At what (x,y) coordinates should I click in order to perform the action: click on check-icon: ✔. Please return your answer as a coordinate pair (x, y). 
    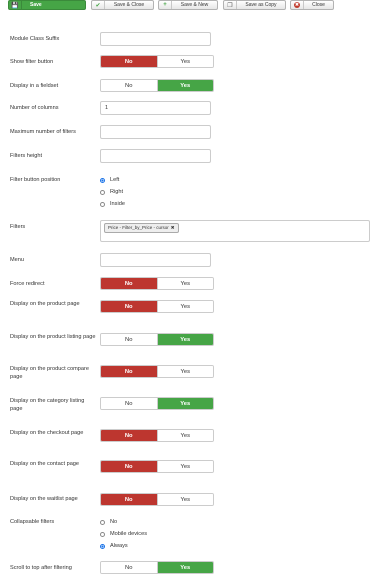
    Looking at the image, I should click on (98, 5).